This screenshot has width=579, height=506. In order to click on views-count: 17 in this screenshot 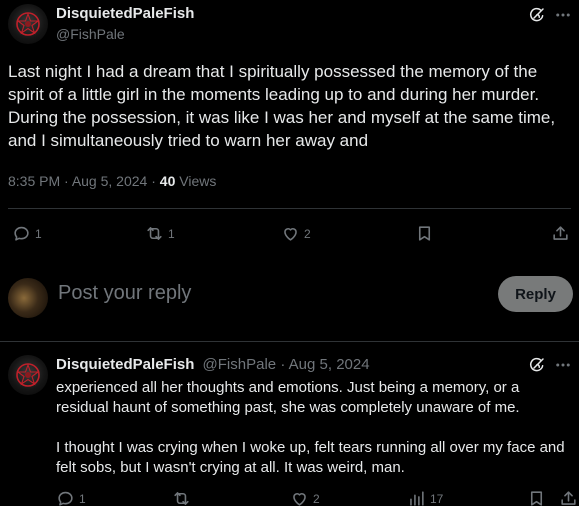, I will do `click(437, 498)`.